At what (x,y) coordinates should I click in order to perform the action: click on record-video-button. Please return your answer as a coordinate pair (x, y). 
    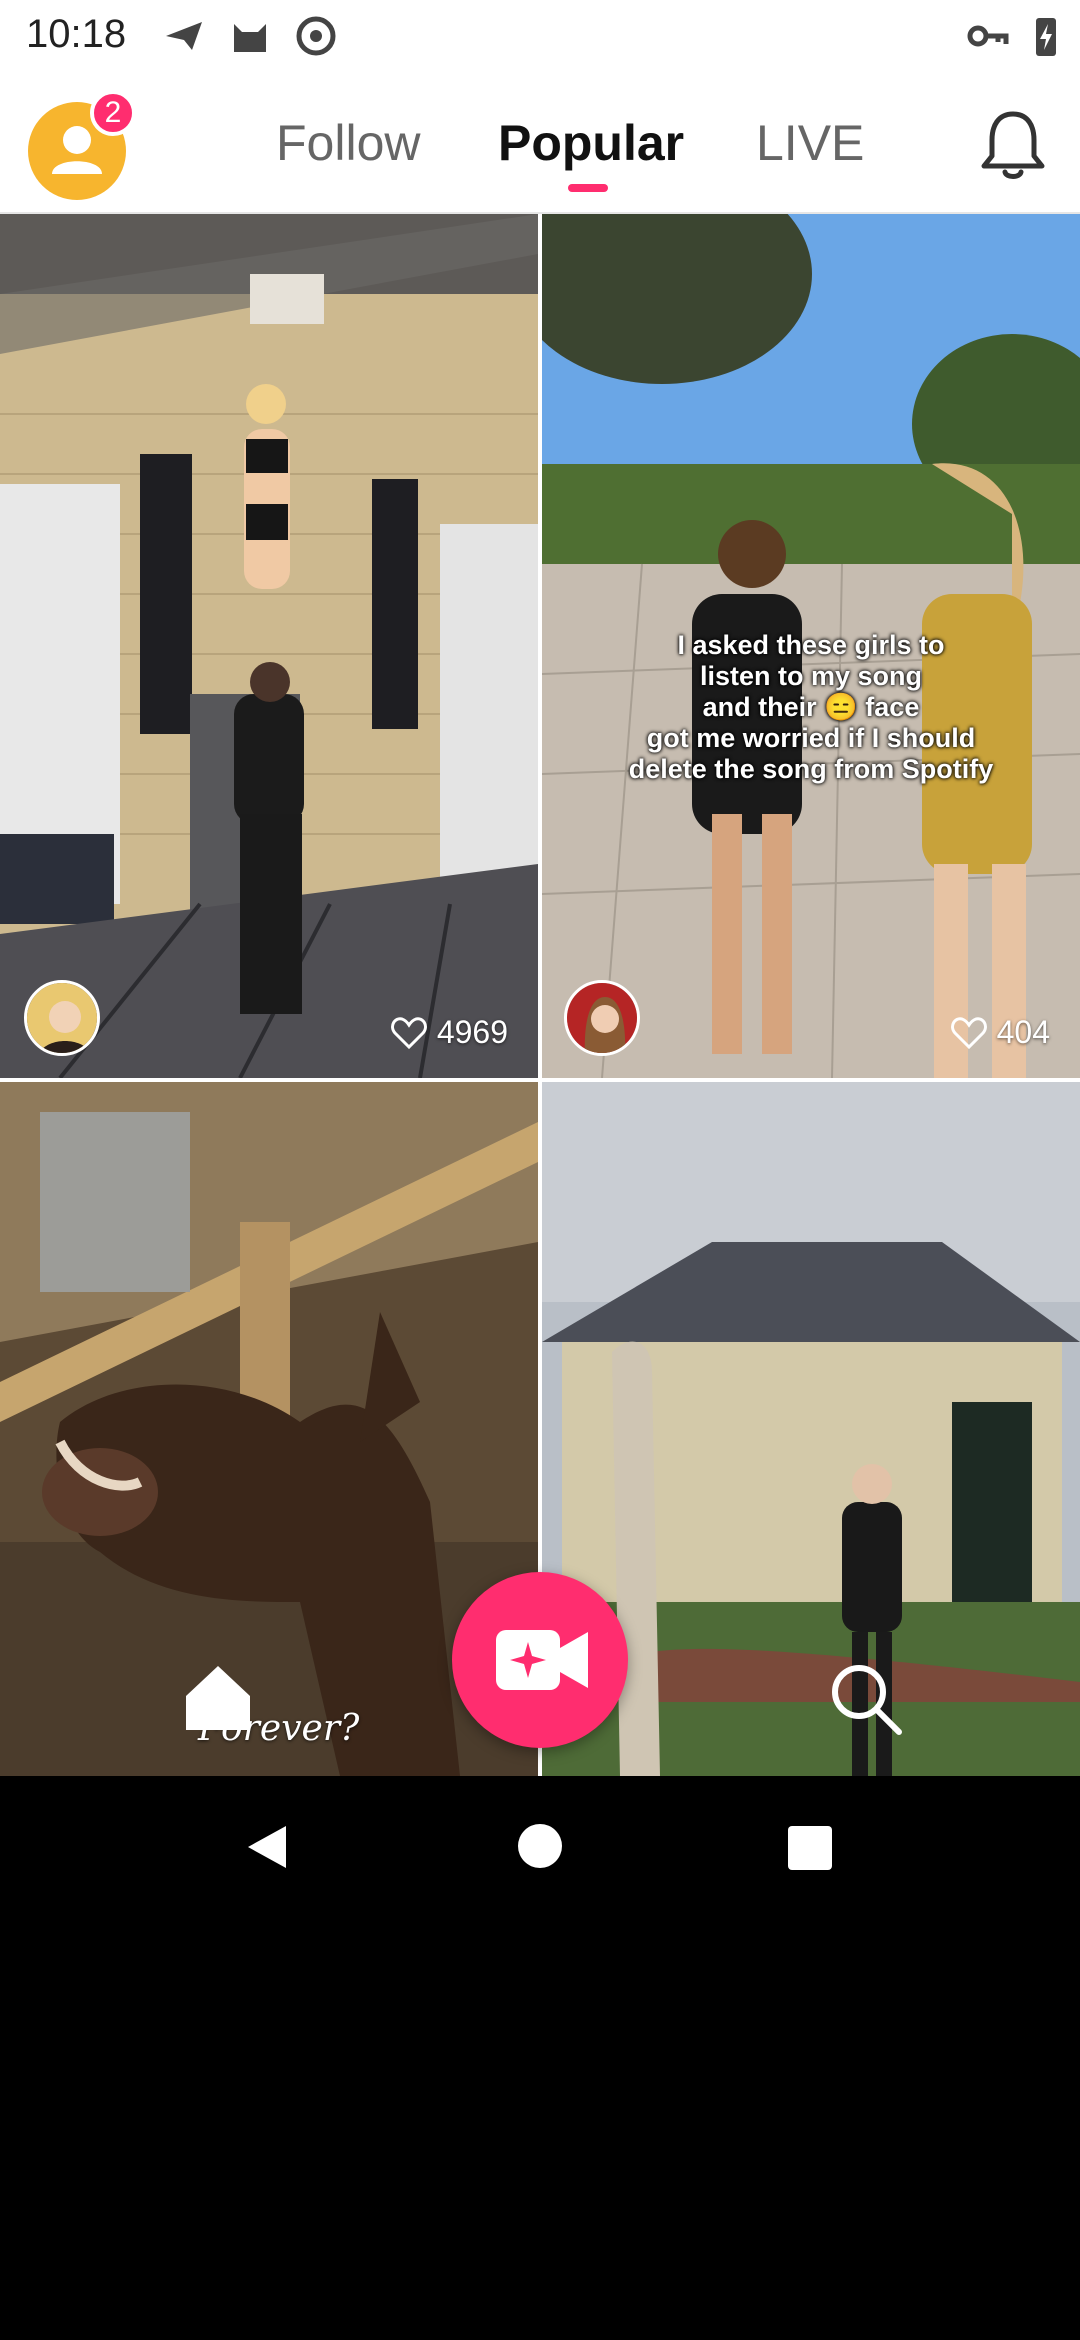
    Looking at the image, I should click on (540, 1660).